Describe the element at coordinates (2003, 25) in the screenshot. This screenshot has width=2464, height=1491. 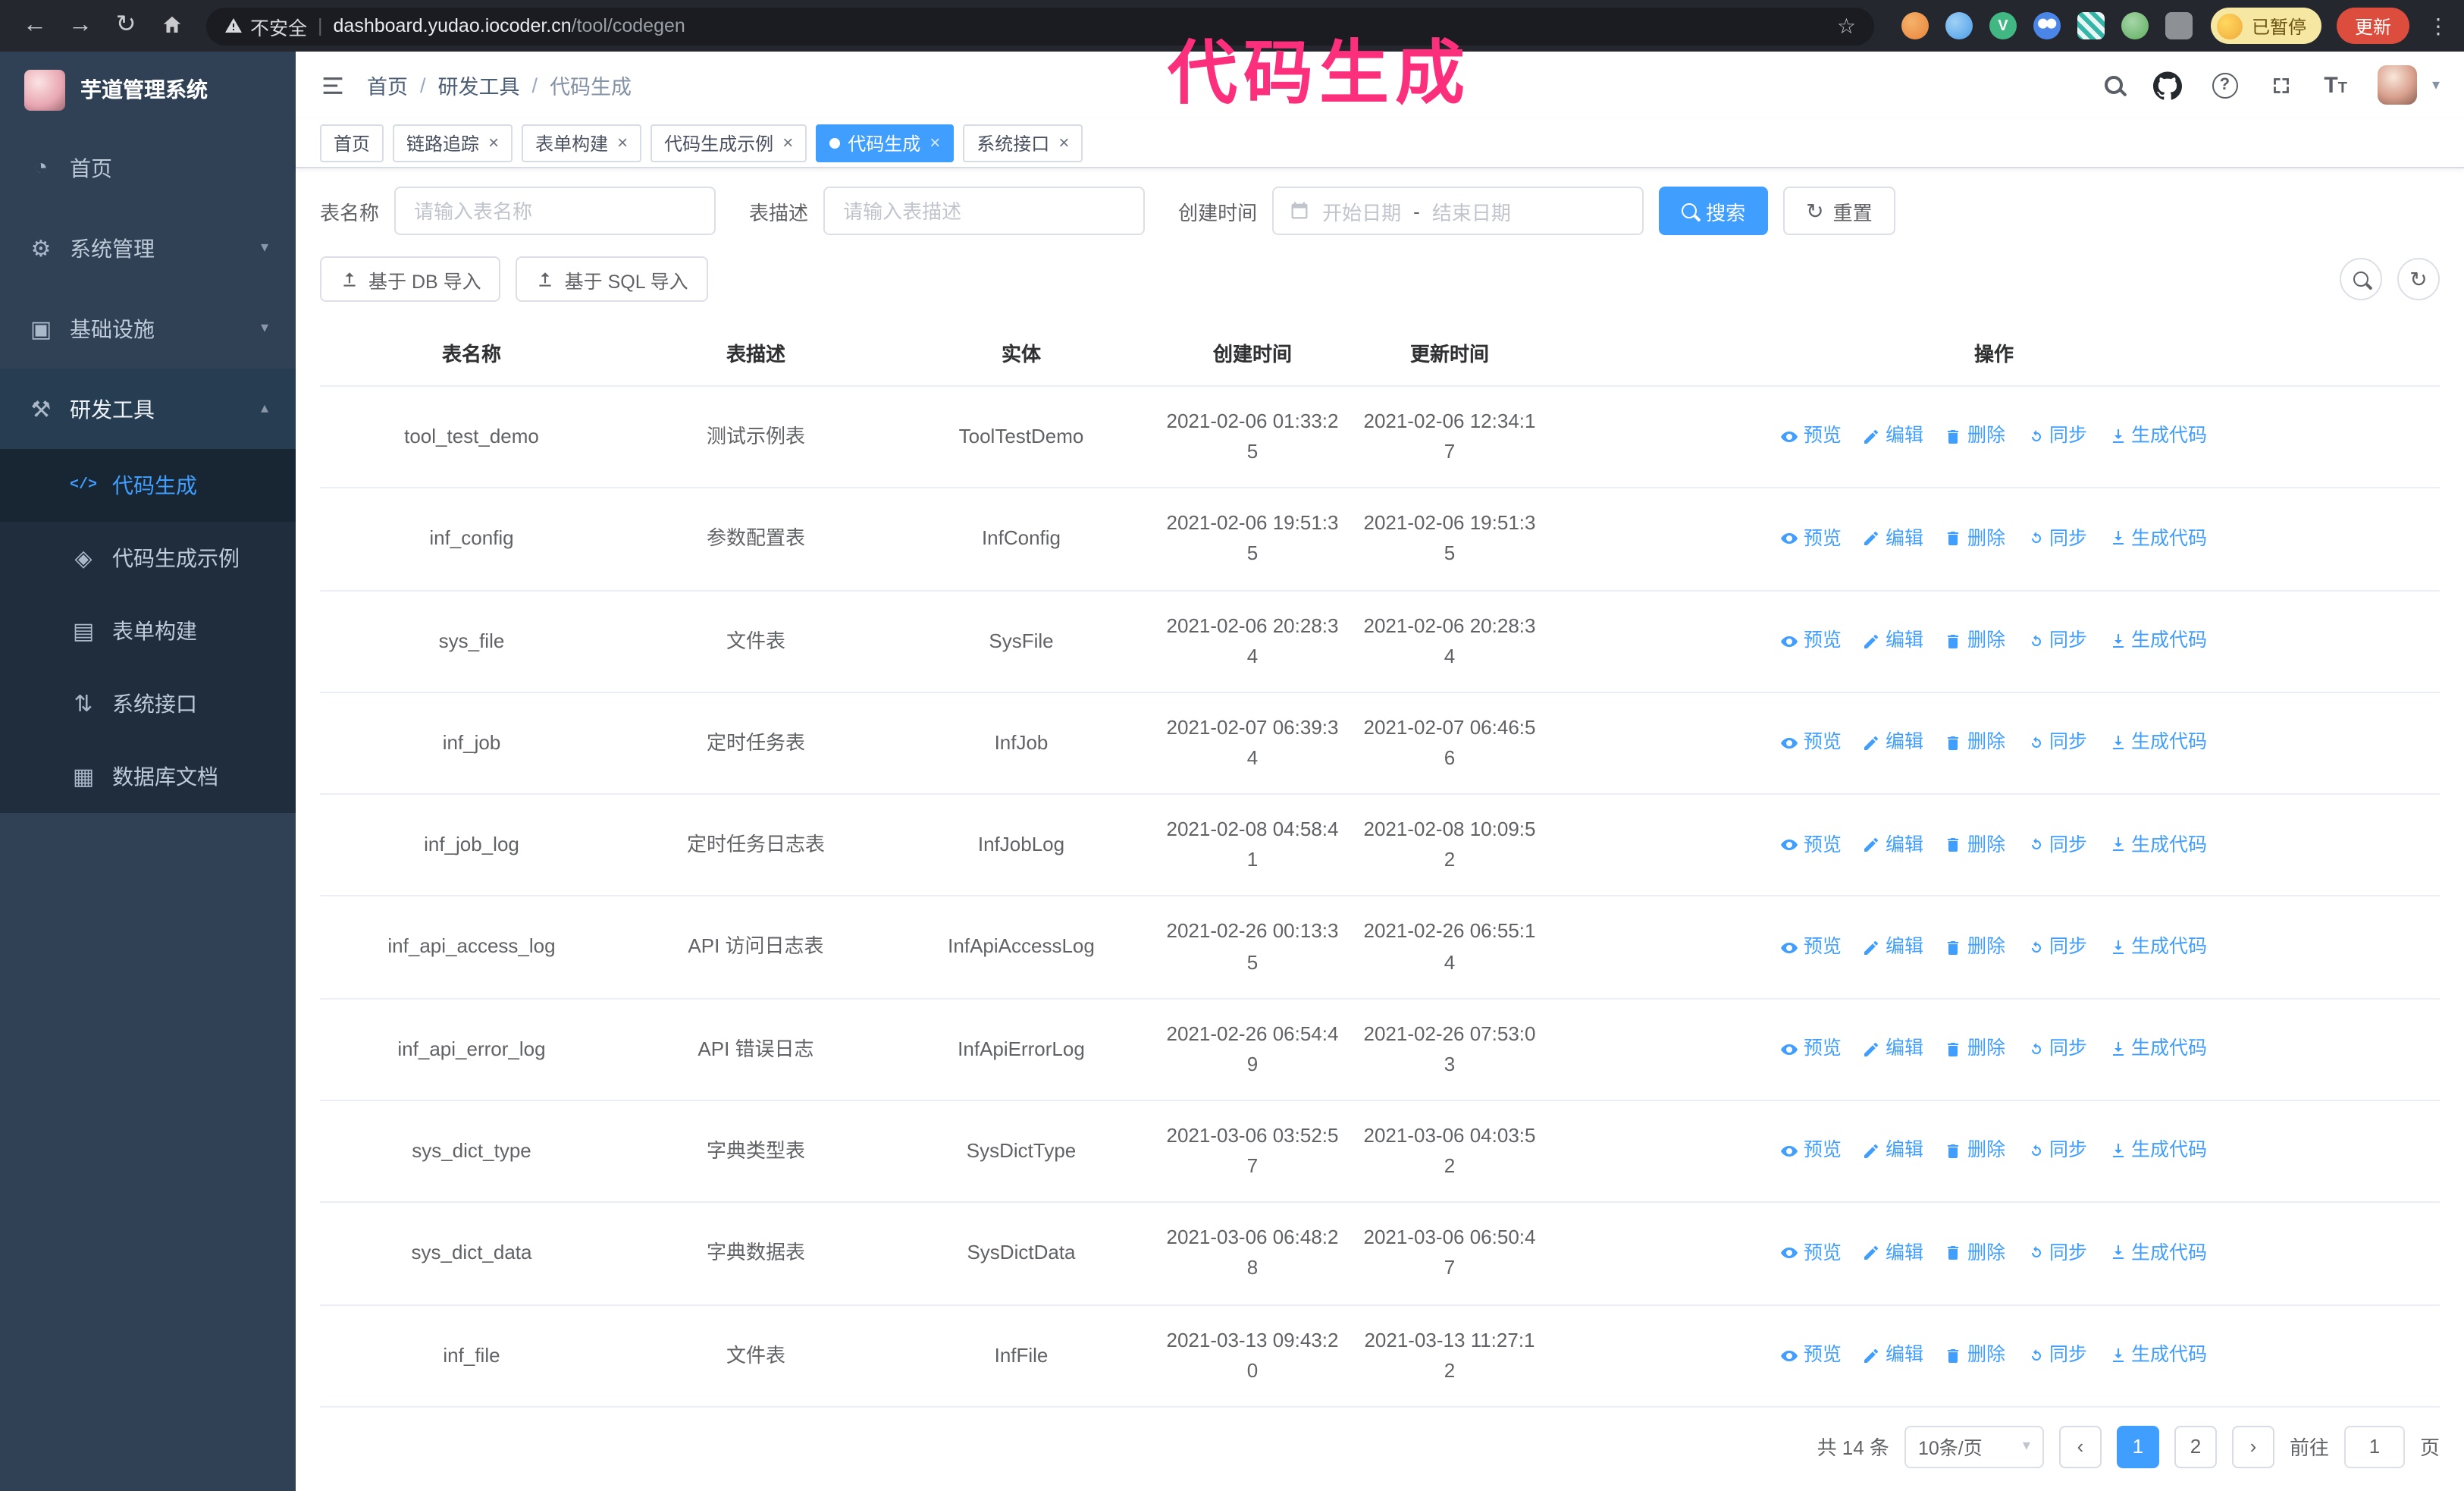
I see `vue-devtools-icon: V` at that location.